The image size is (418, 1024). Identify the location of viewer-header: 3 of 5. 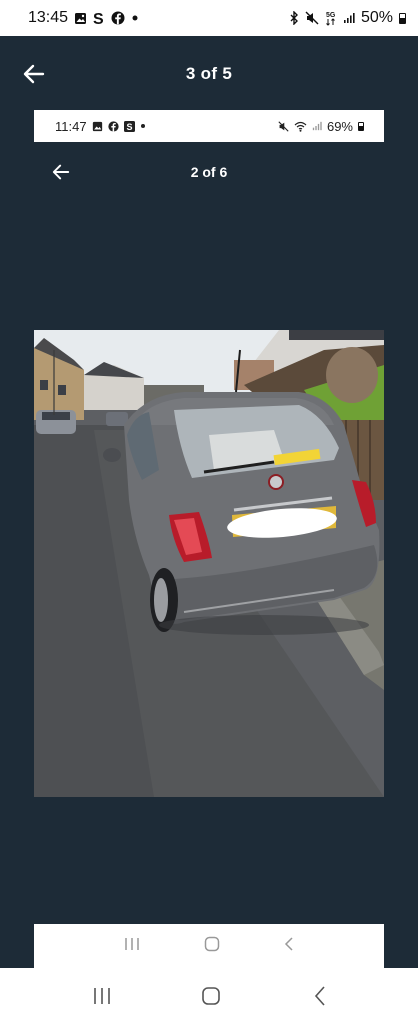
(209, 74).